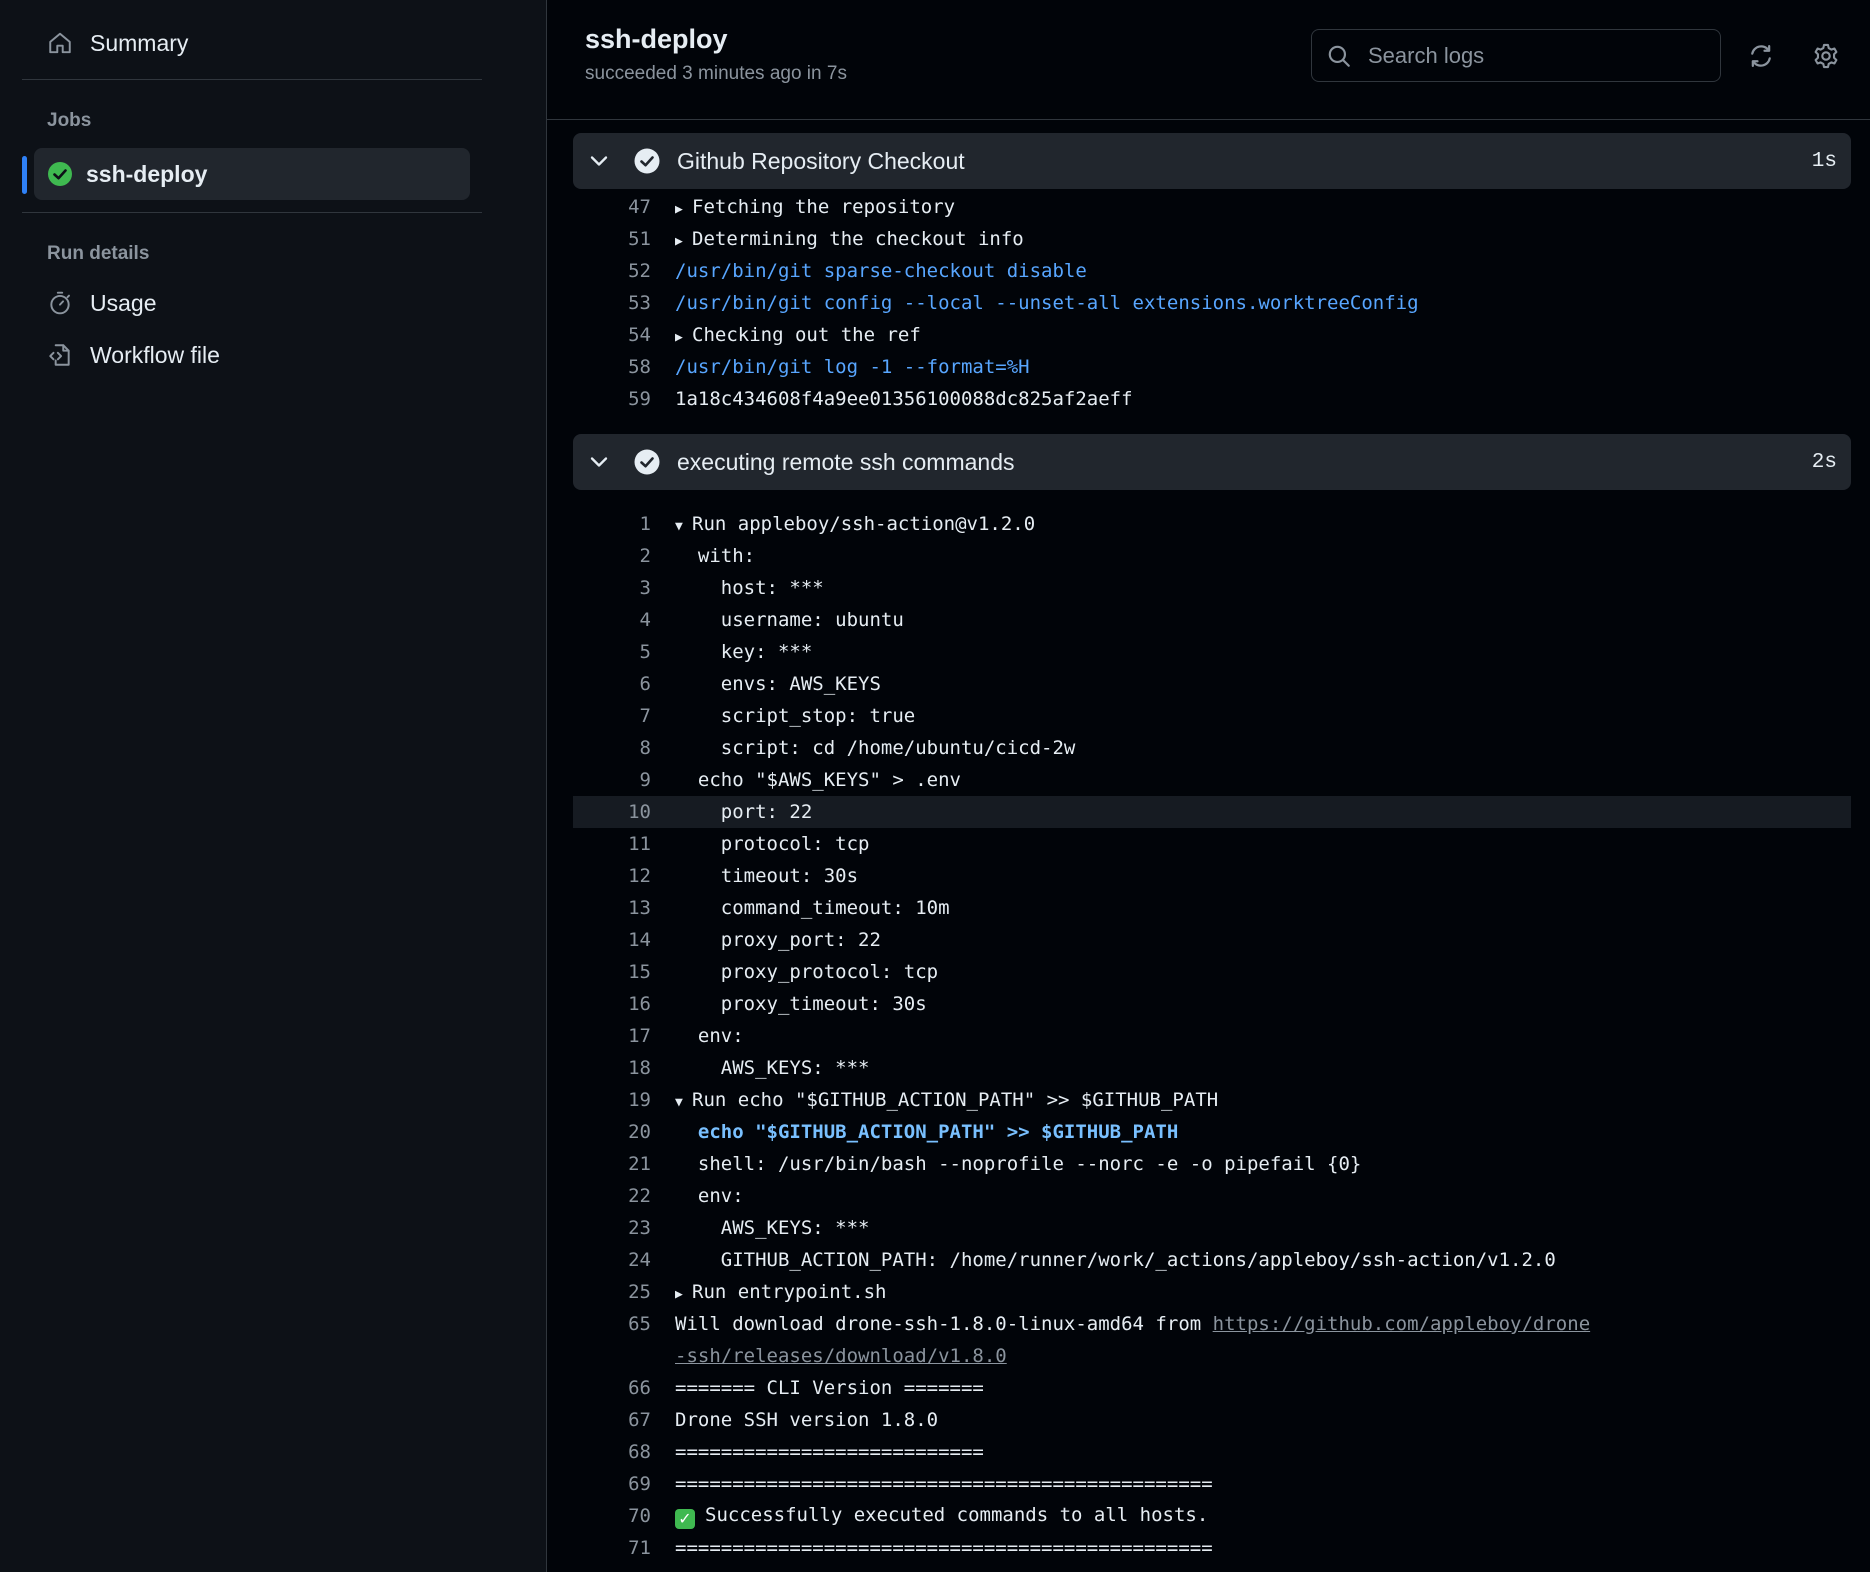 The height and width of the screenshot is (1572, 1870). What do you see at coordinates (1826, 56) in the screenshot?
I see `settings-button` at bounding box center [1826, 56].